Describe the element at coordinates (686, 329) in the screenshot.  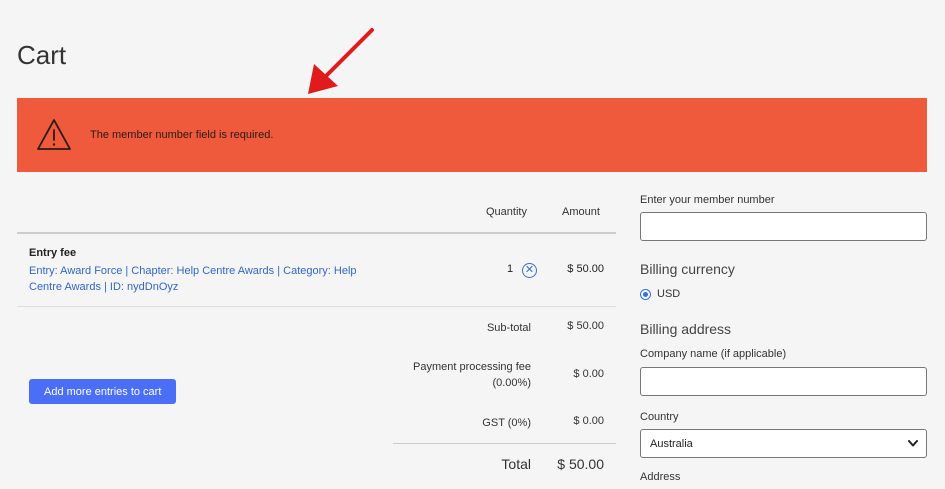
I see `billing-address-title: Billing address` at that location.